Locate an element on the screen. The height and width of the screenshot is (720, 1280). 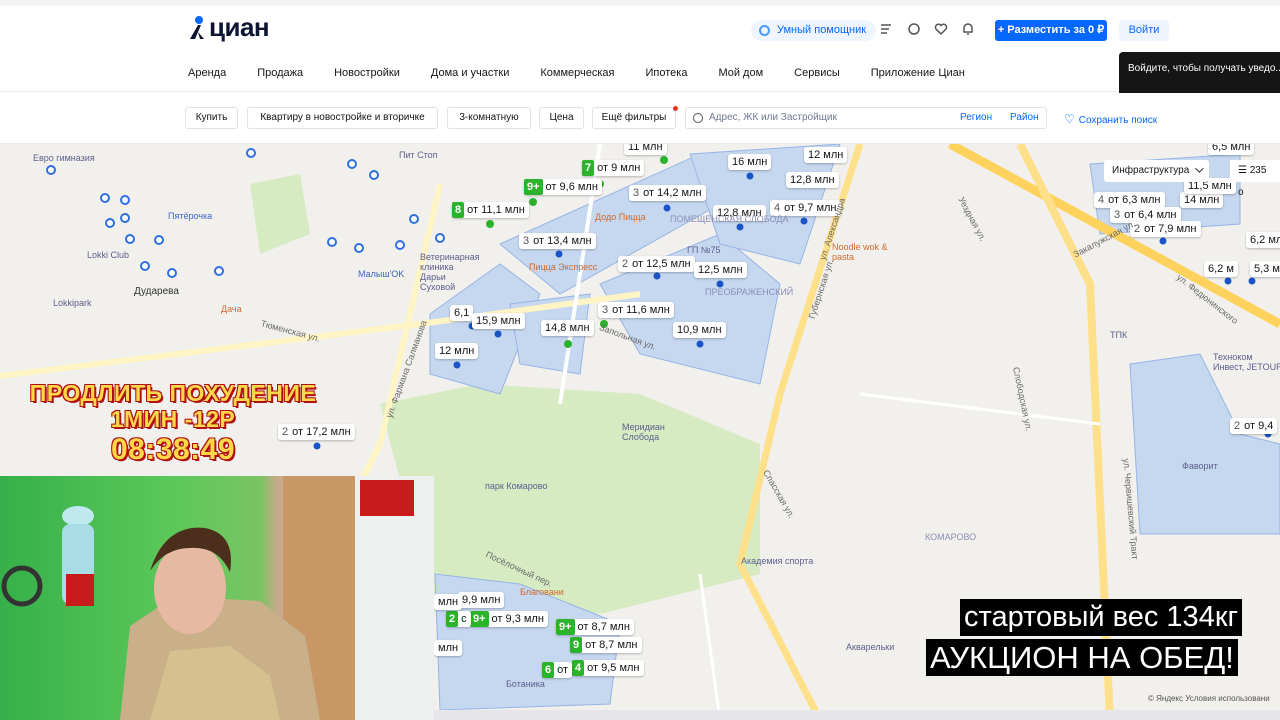
logo-text: циан is located at coordinates (239, 27).